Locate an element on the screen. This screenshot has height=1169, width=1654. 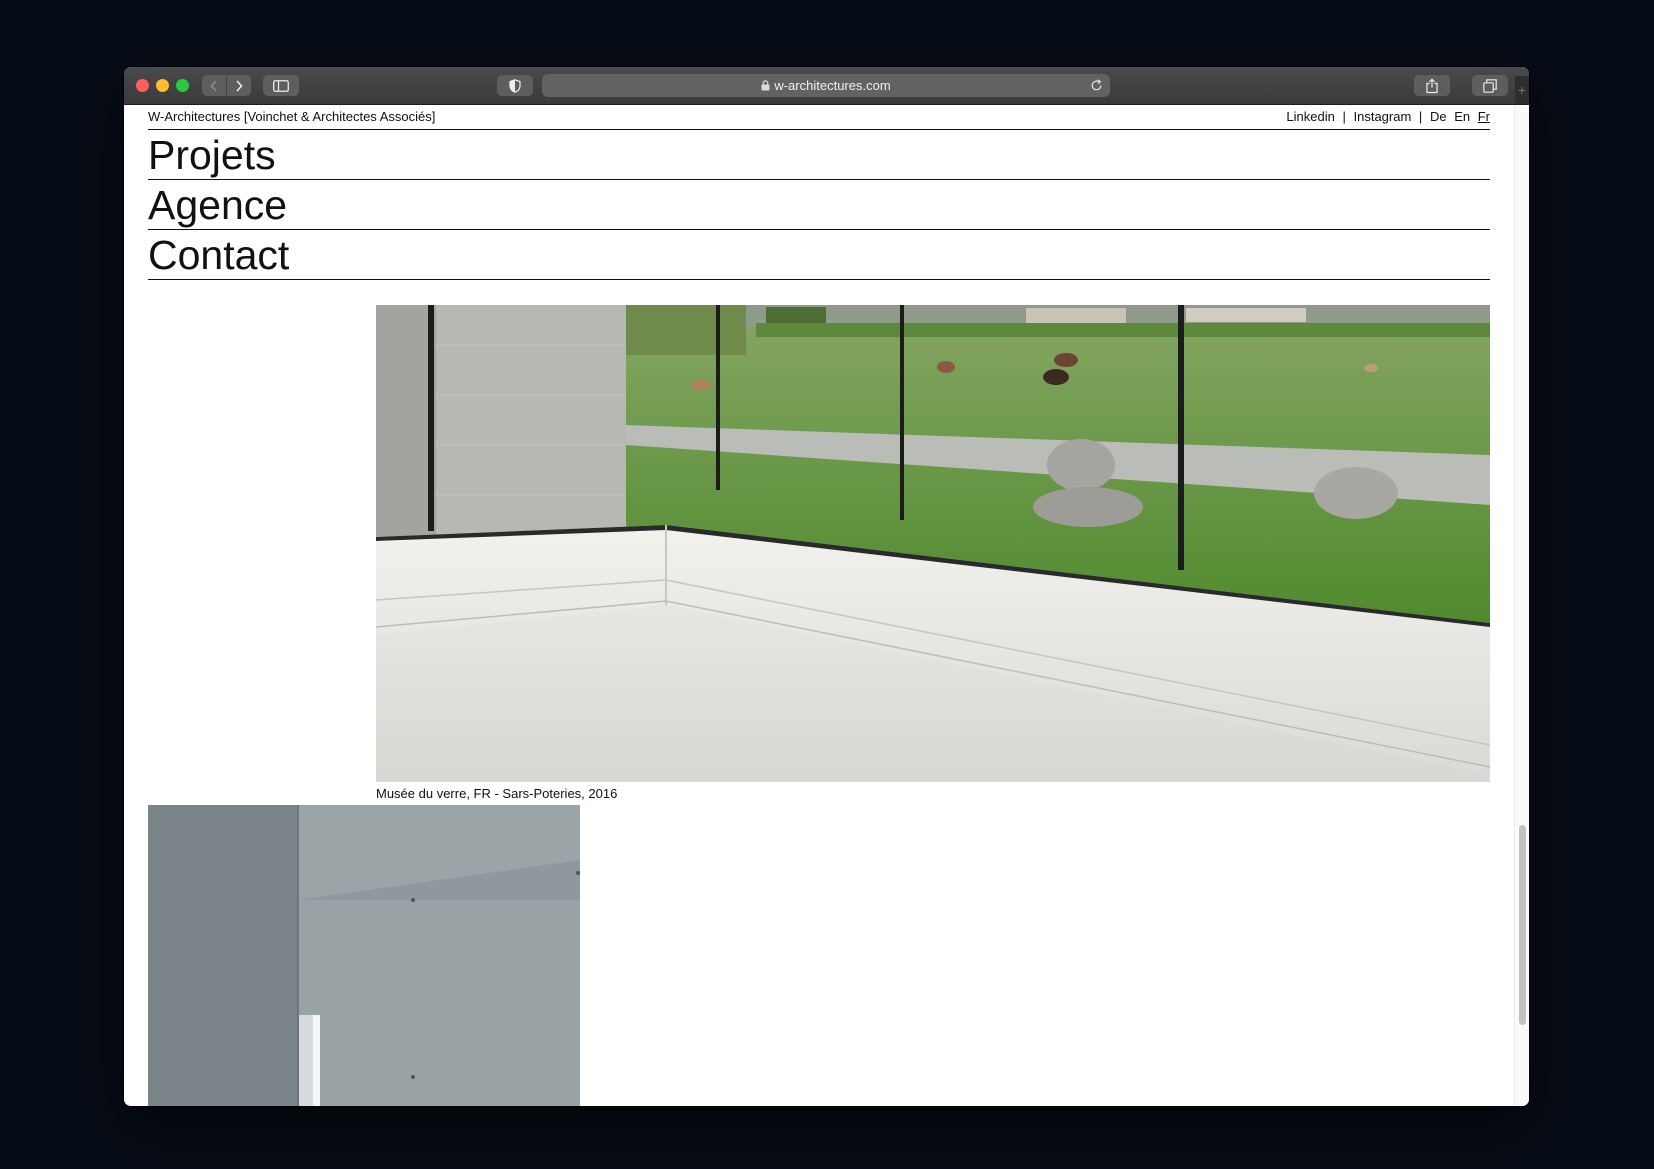
header-links: Linkedin | Instagram | De En Fr is located at coordinates (1386, 117).